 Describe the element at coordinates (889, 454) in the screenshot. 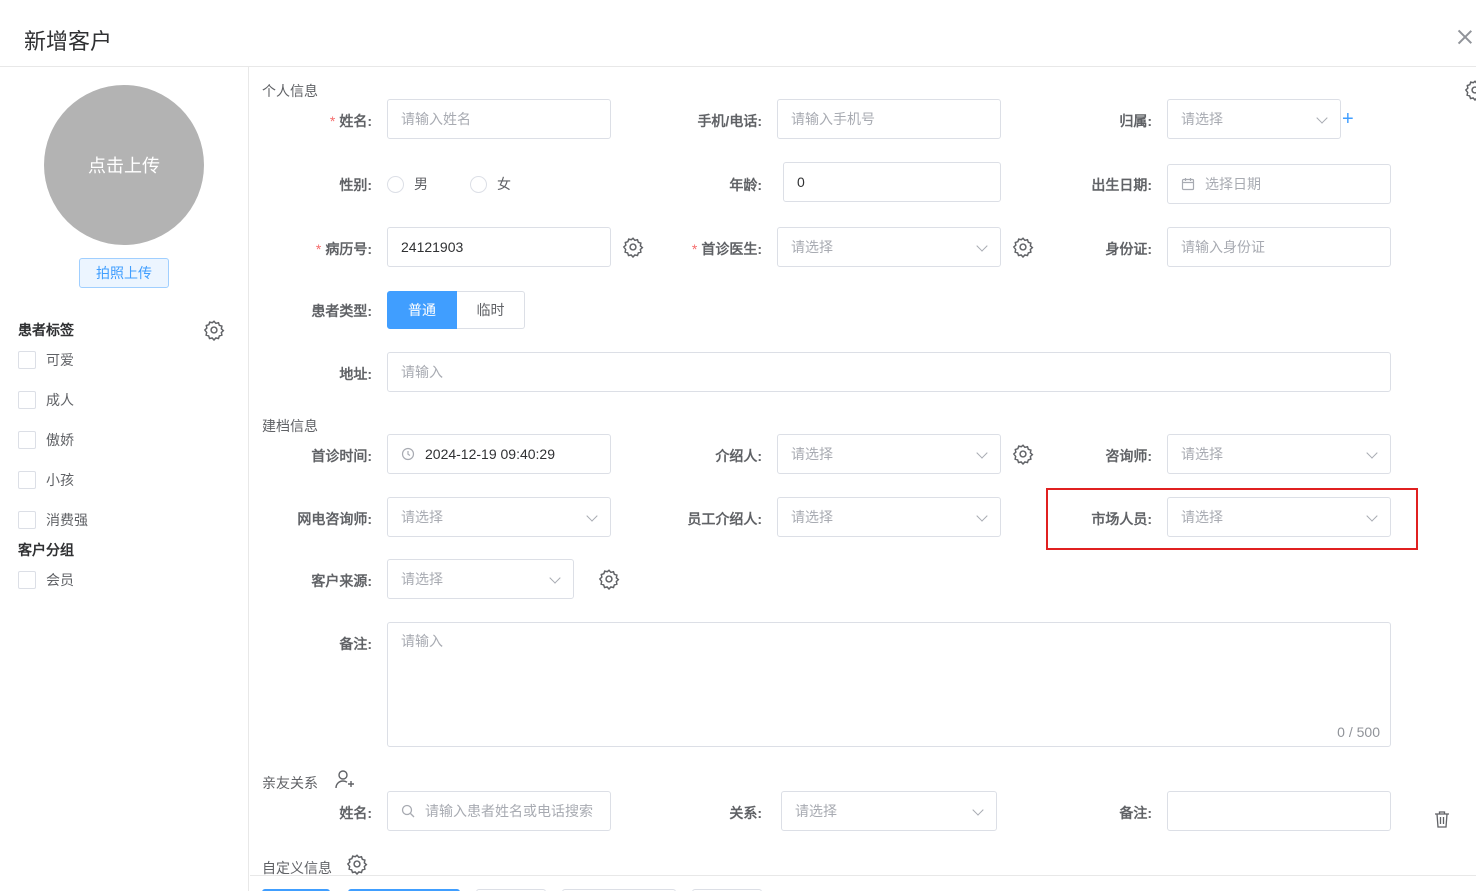

I see `referrer-select: 请选择` at that location.